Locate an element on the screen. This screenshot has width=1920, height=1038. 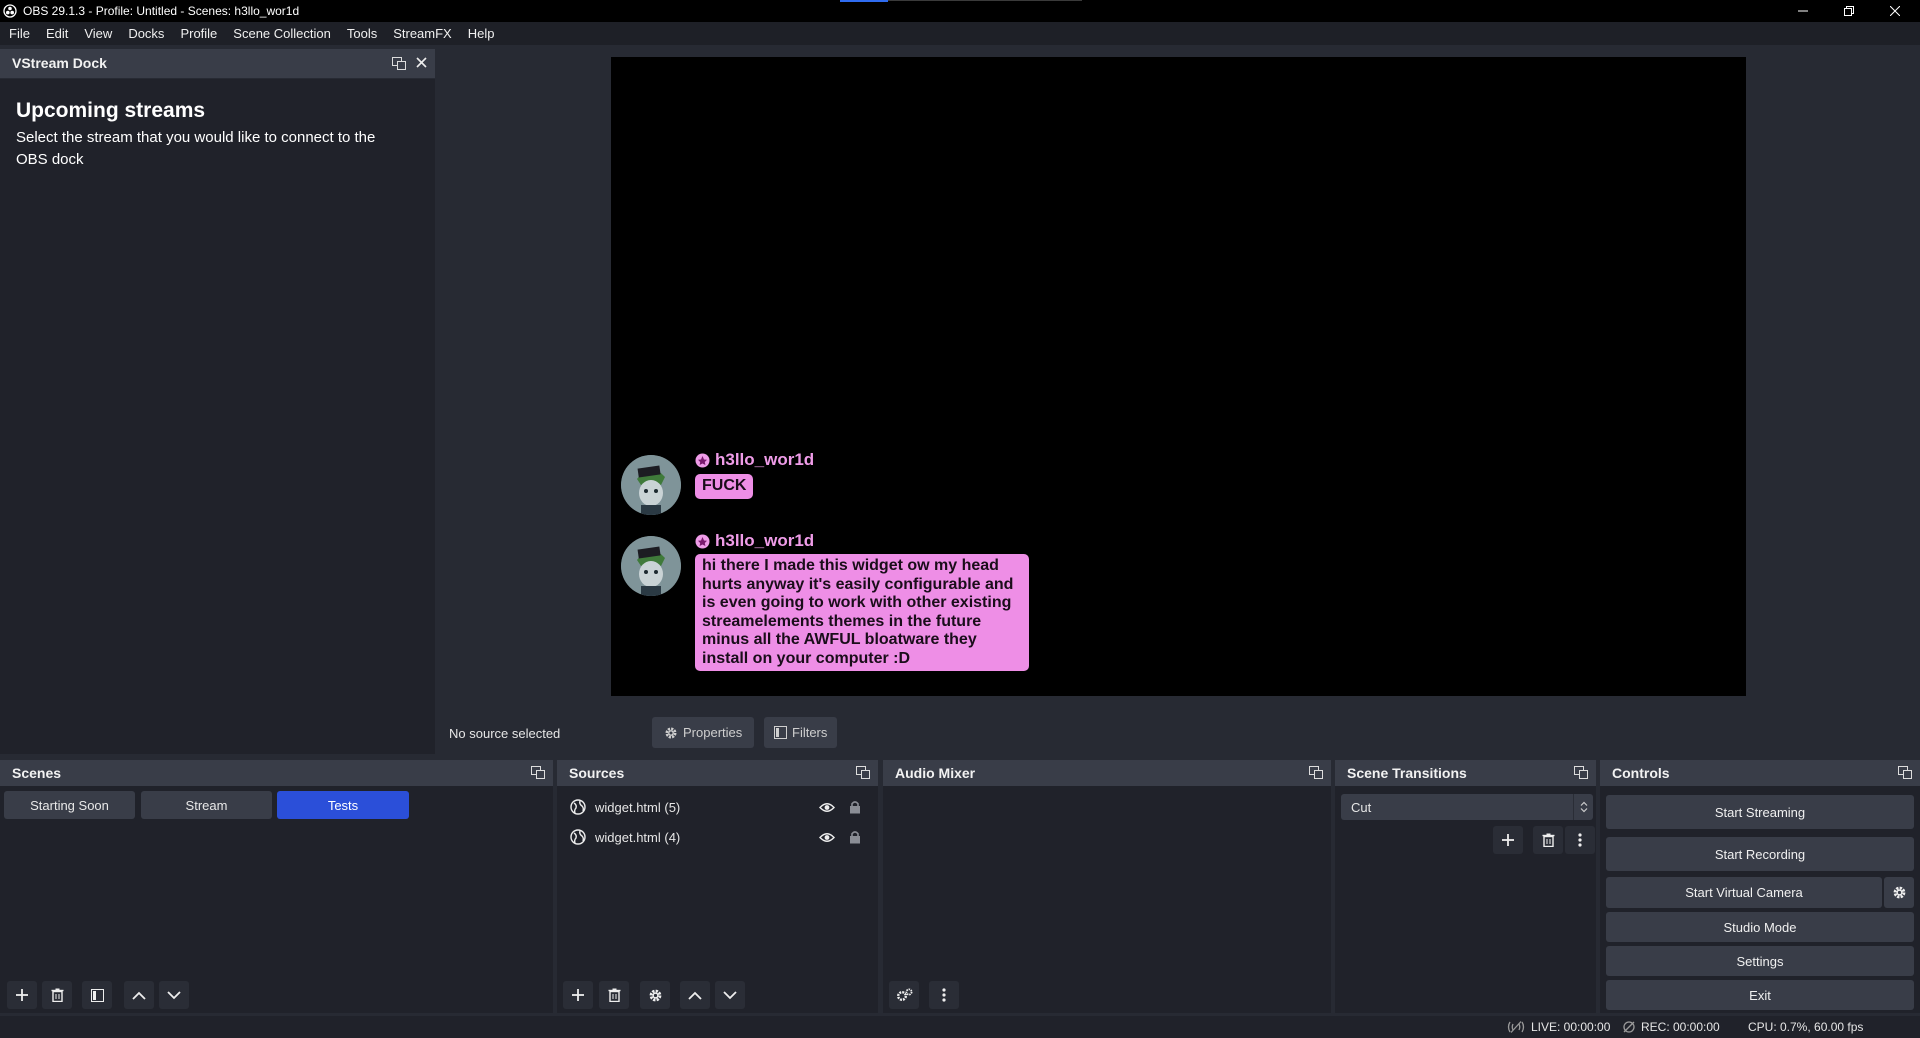
menu-edit: Edit is located at coordinates (57, 33).